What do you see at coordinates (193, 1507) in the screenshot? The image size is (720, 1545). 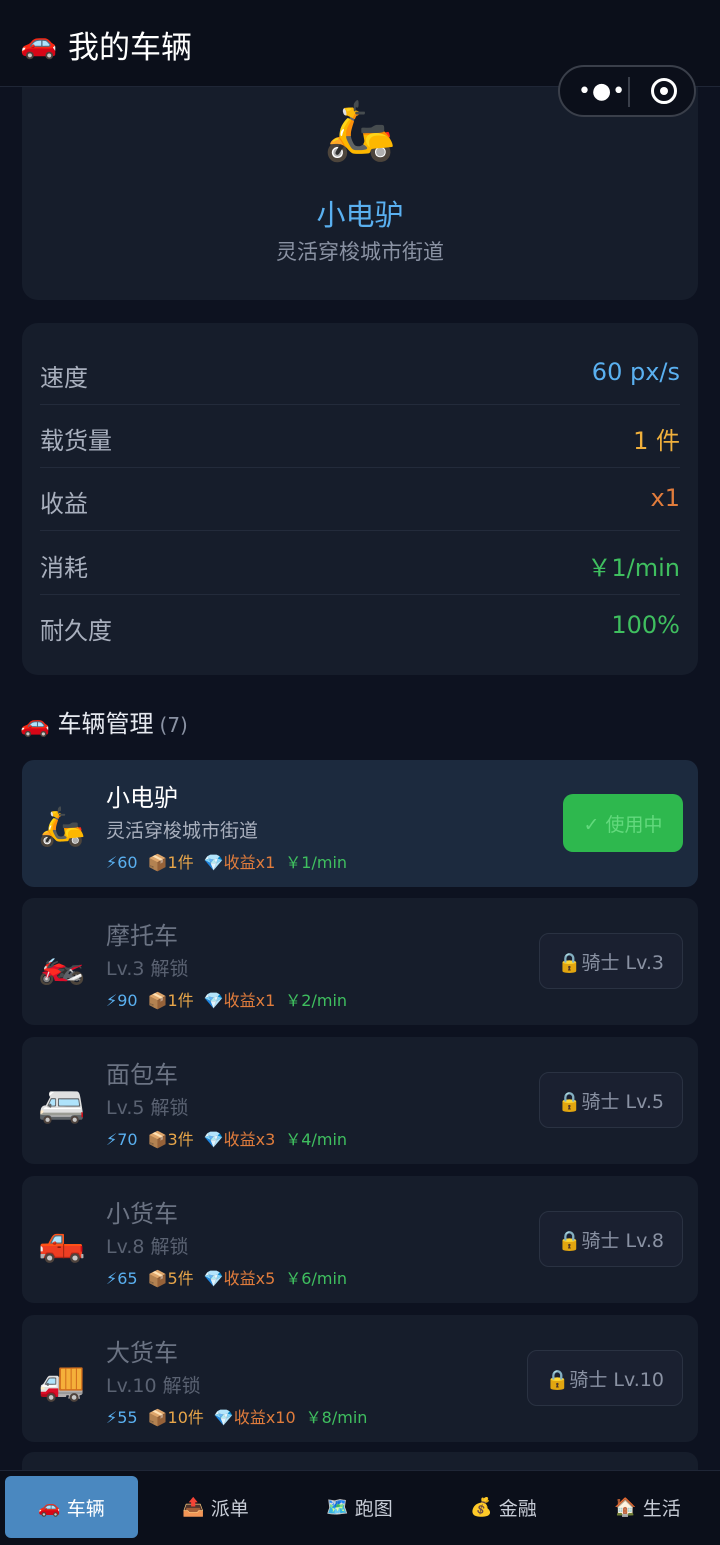 I see `outbox-icon: 📤` at bounding box center [193, 1507].